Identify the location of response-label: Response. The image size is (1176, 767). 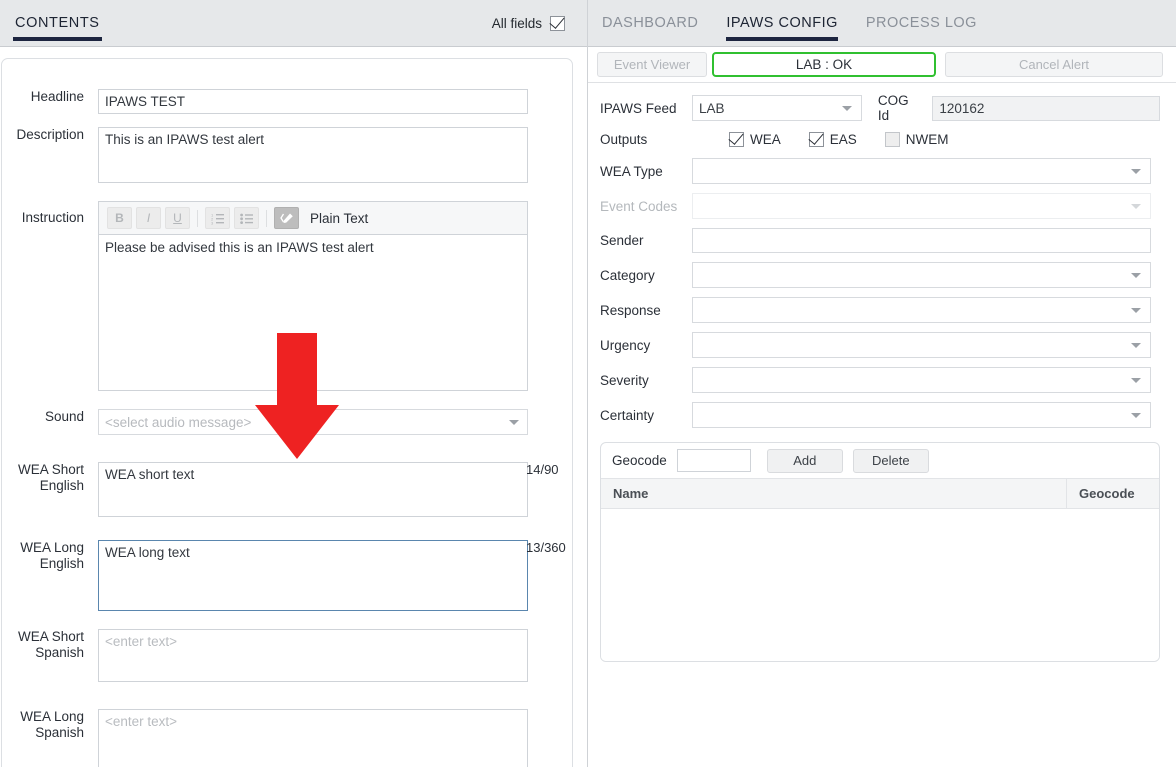
(630, 310).